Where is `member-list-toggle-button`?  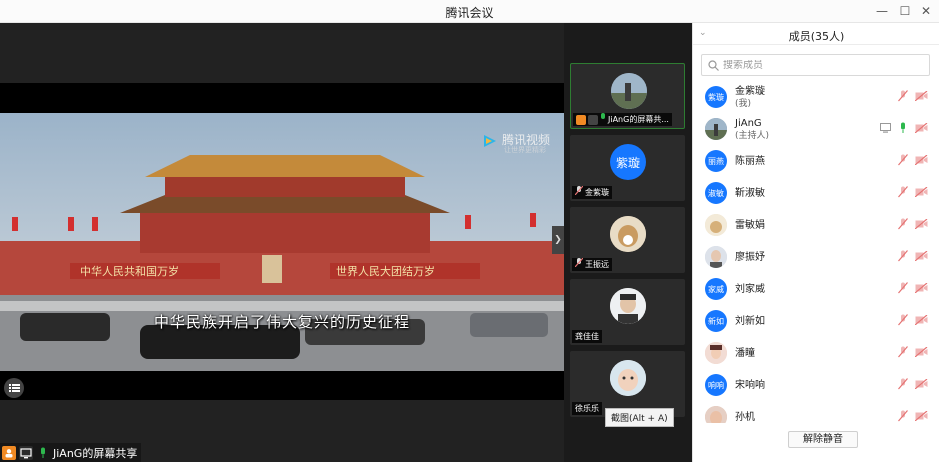
member-list-toggle-button is located at coordinates (14, 388).